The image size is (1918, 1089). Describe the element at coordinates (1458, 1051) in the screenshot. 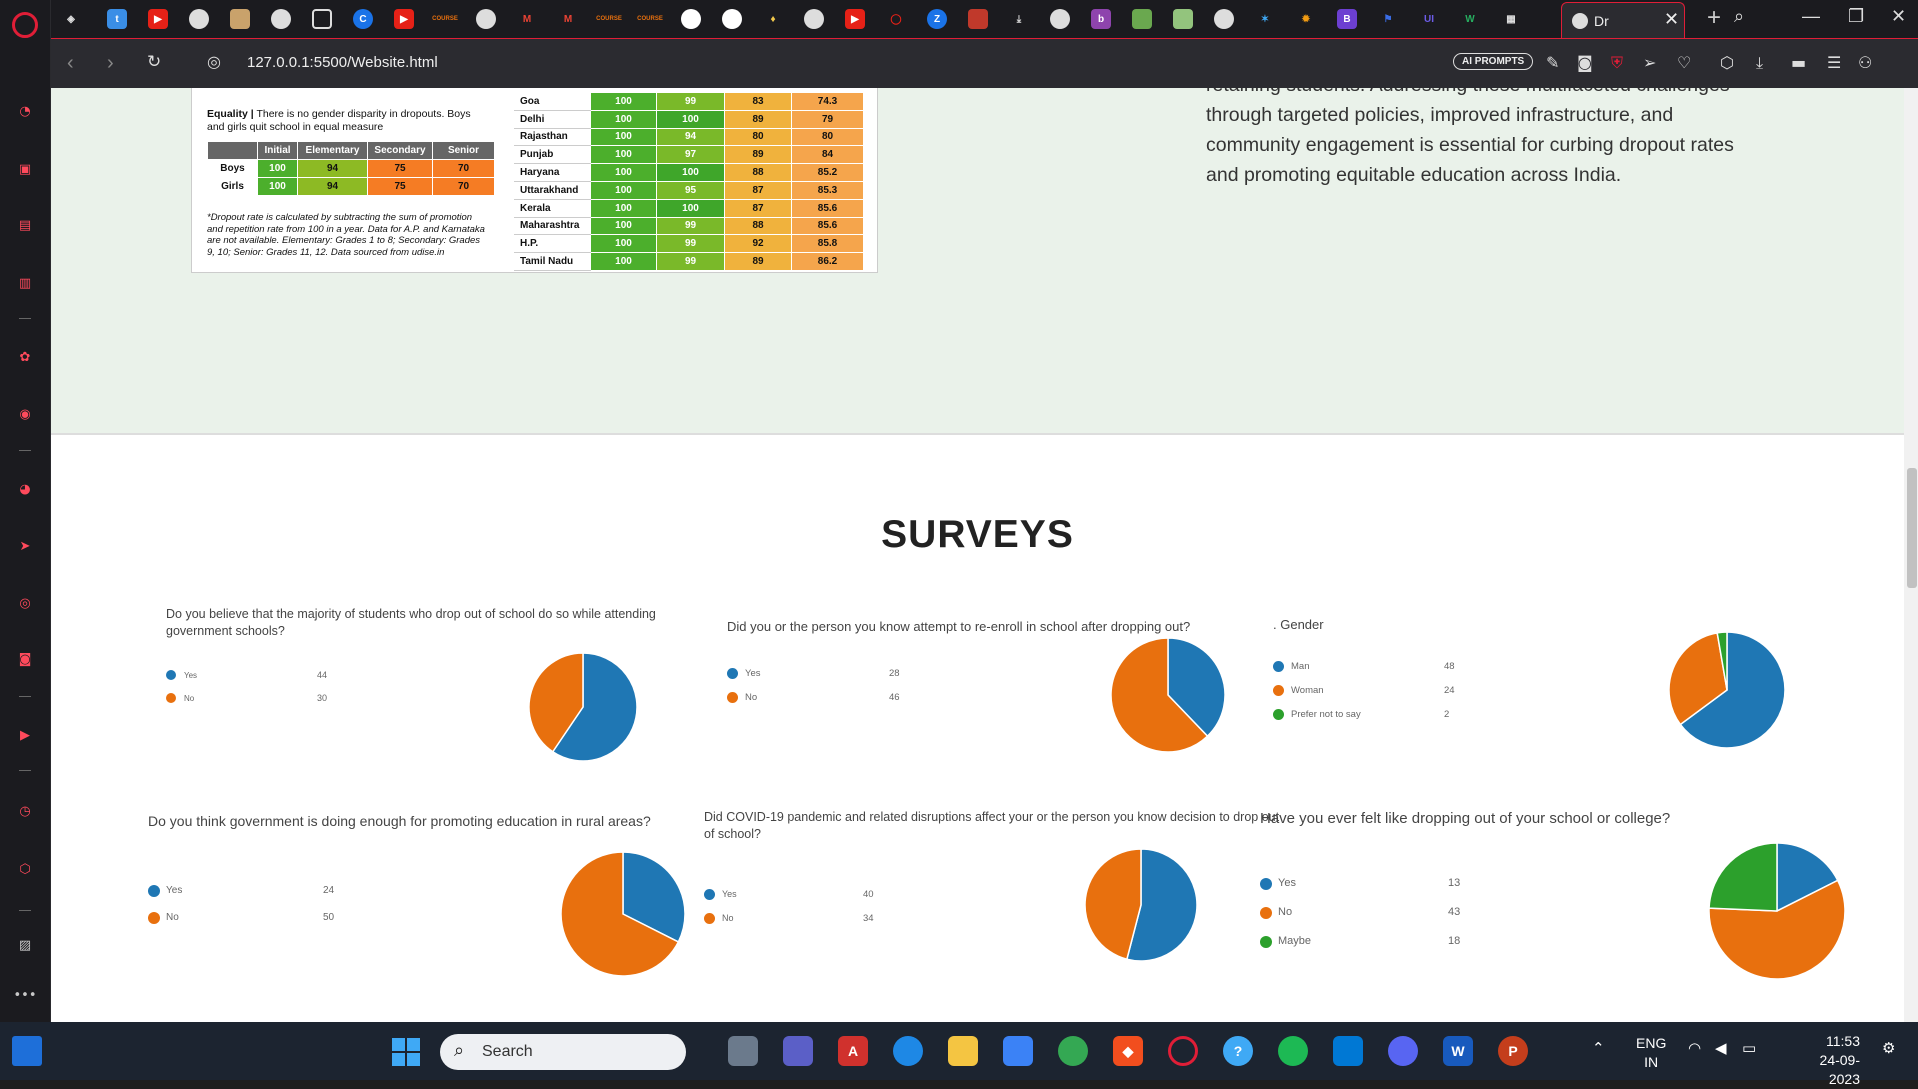

I see `word-icon: W` at that location.